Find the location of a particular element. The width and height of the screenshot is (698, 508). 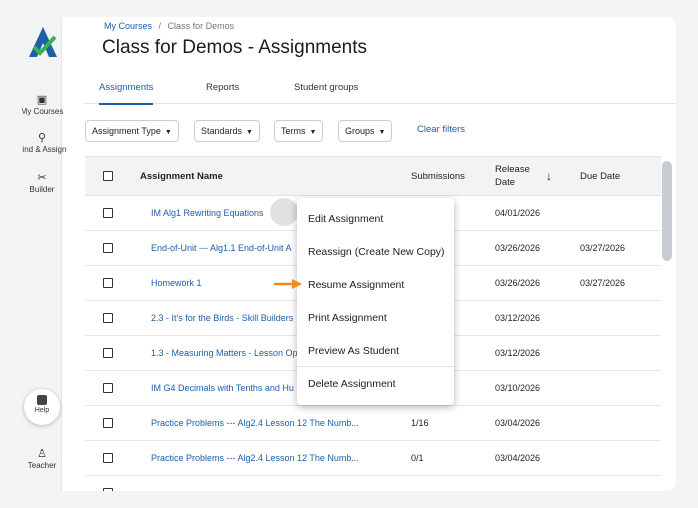

table-row is located at coordinates (373, 483).